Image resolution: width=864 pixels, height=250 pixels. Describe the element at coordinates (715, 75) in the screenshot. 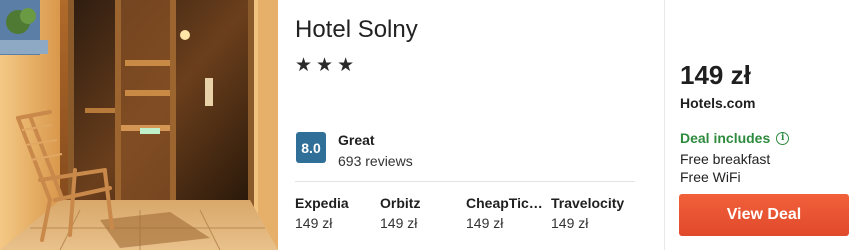

I see `deal-price: 149 zł` at that location.